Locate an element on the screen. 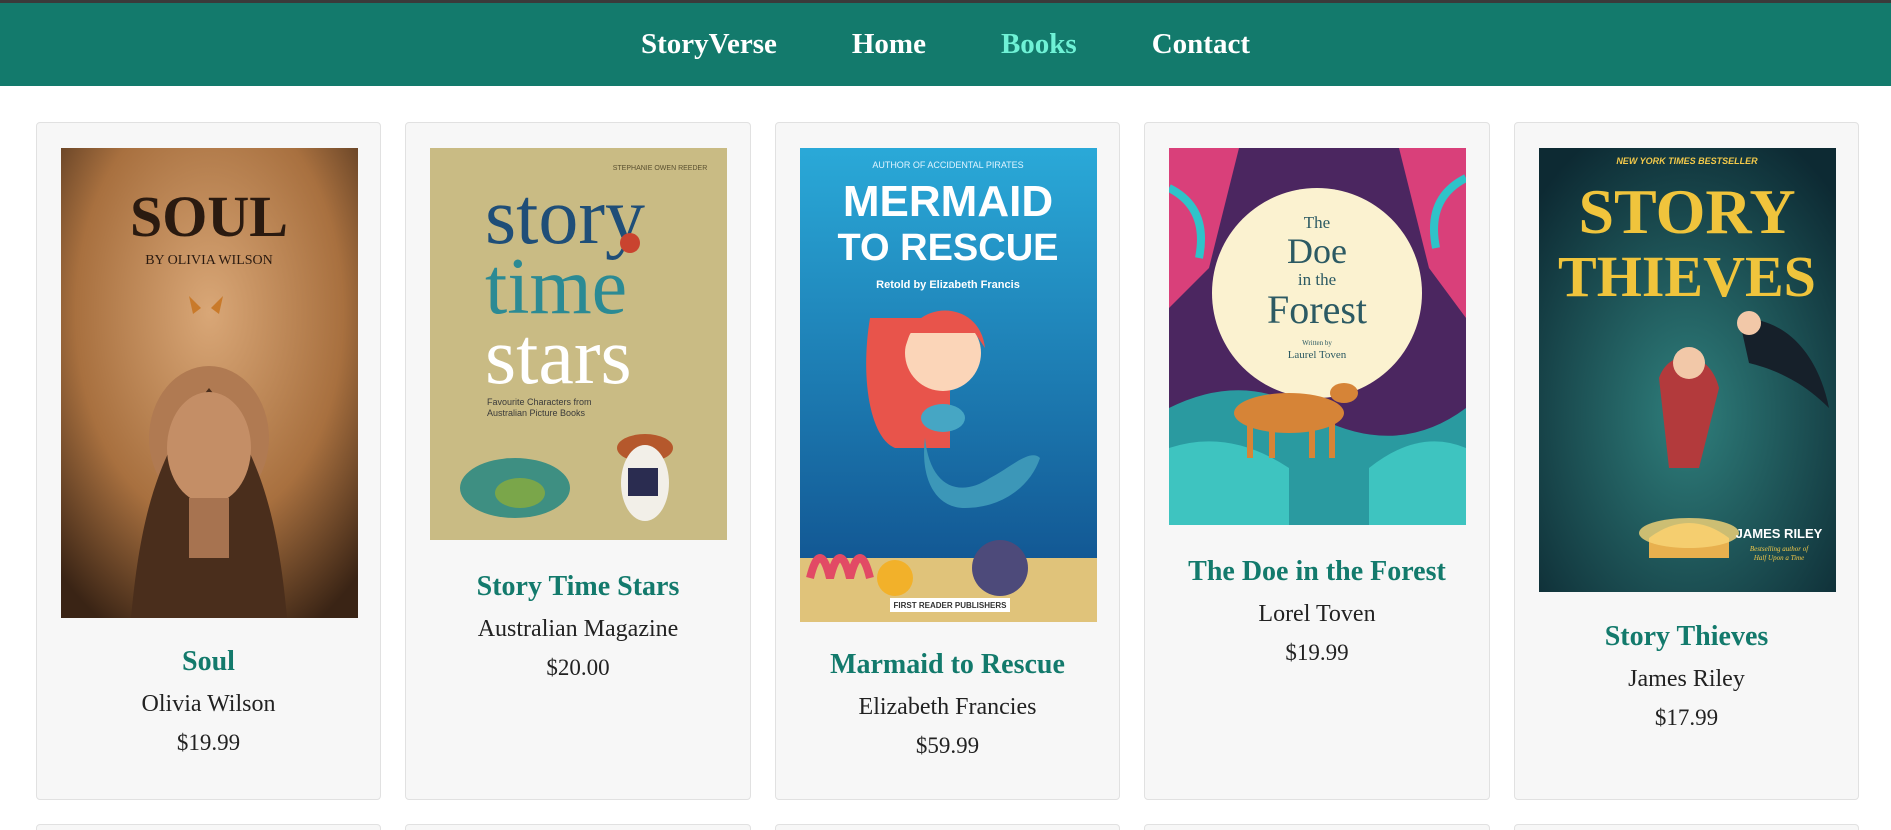 The height and width of the screenshot is (830, 1891). cover-st-line2: THIEVES is located at coordinates (1687, 276).